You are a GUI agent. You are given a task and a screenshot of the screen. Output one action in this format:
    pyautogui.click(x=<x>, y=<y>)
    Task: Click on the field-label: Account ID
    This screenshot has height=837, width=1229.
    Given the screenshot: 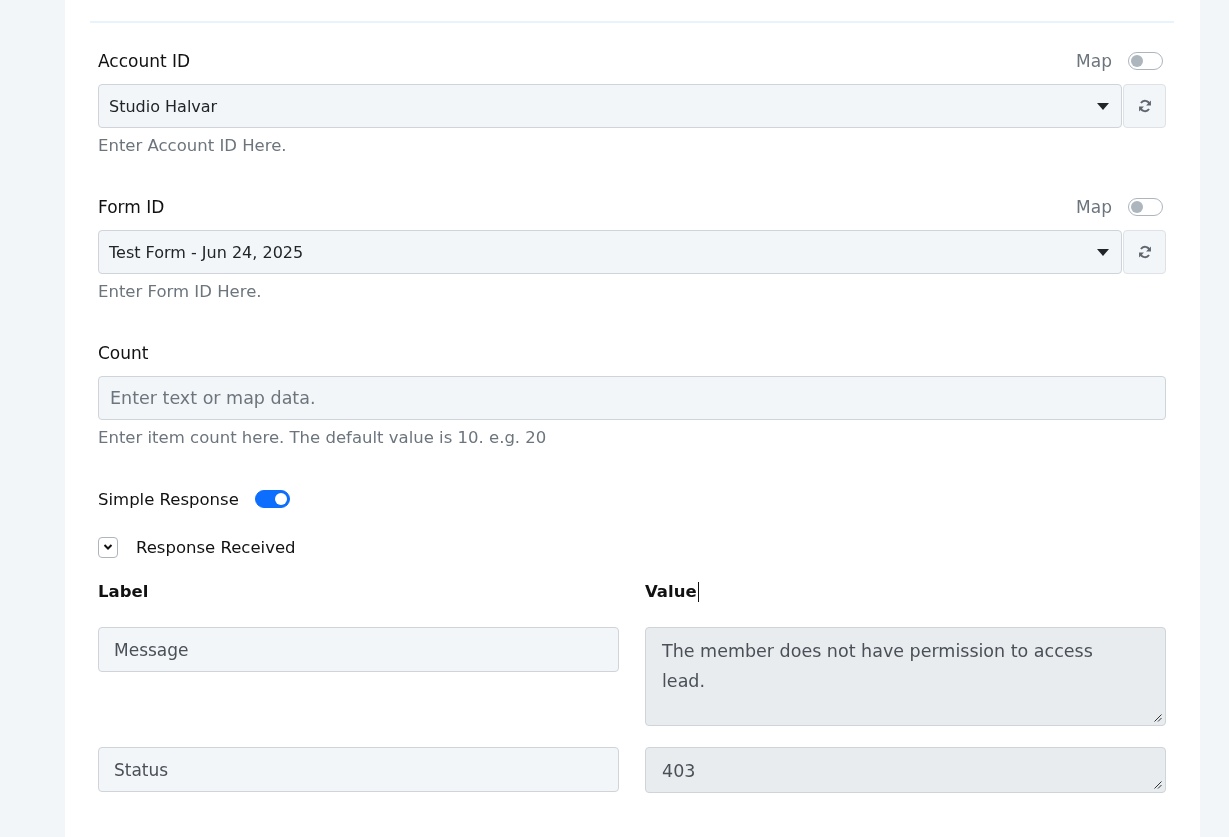 What is the action you would take?
    pyautogui.click(x=144, y=61)
    